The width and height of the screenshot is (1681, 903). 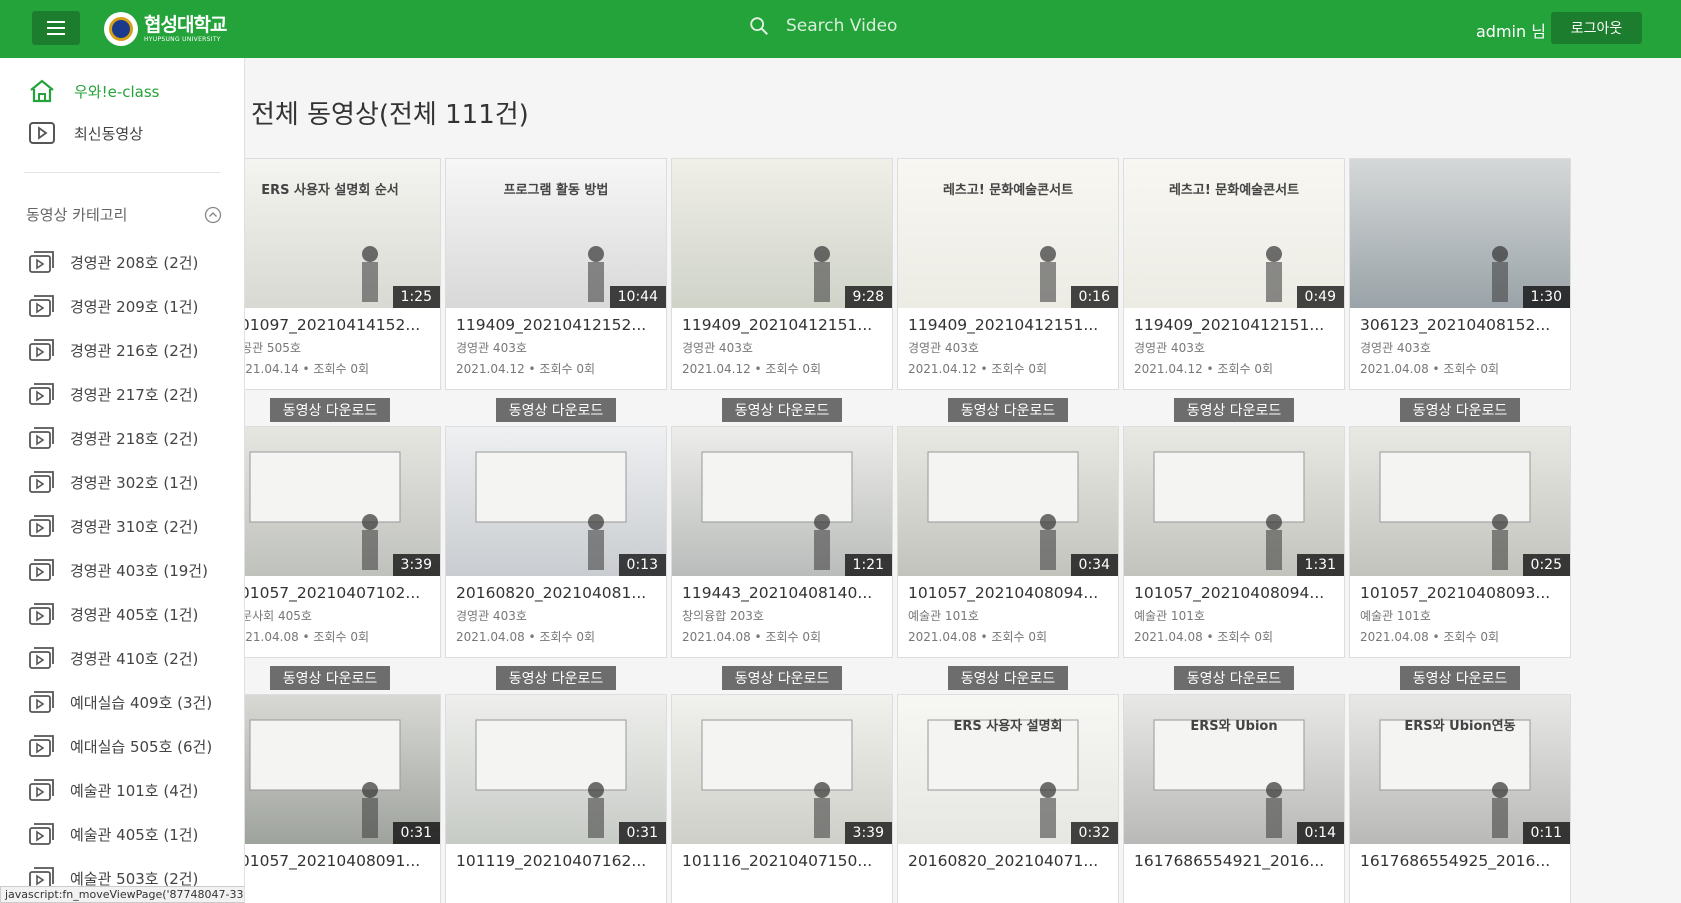 I want to click on chevron-up-icon, so click(x=213, y=215).